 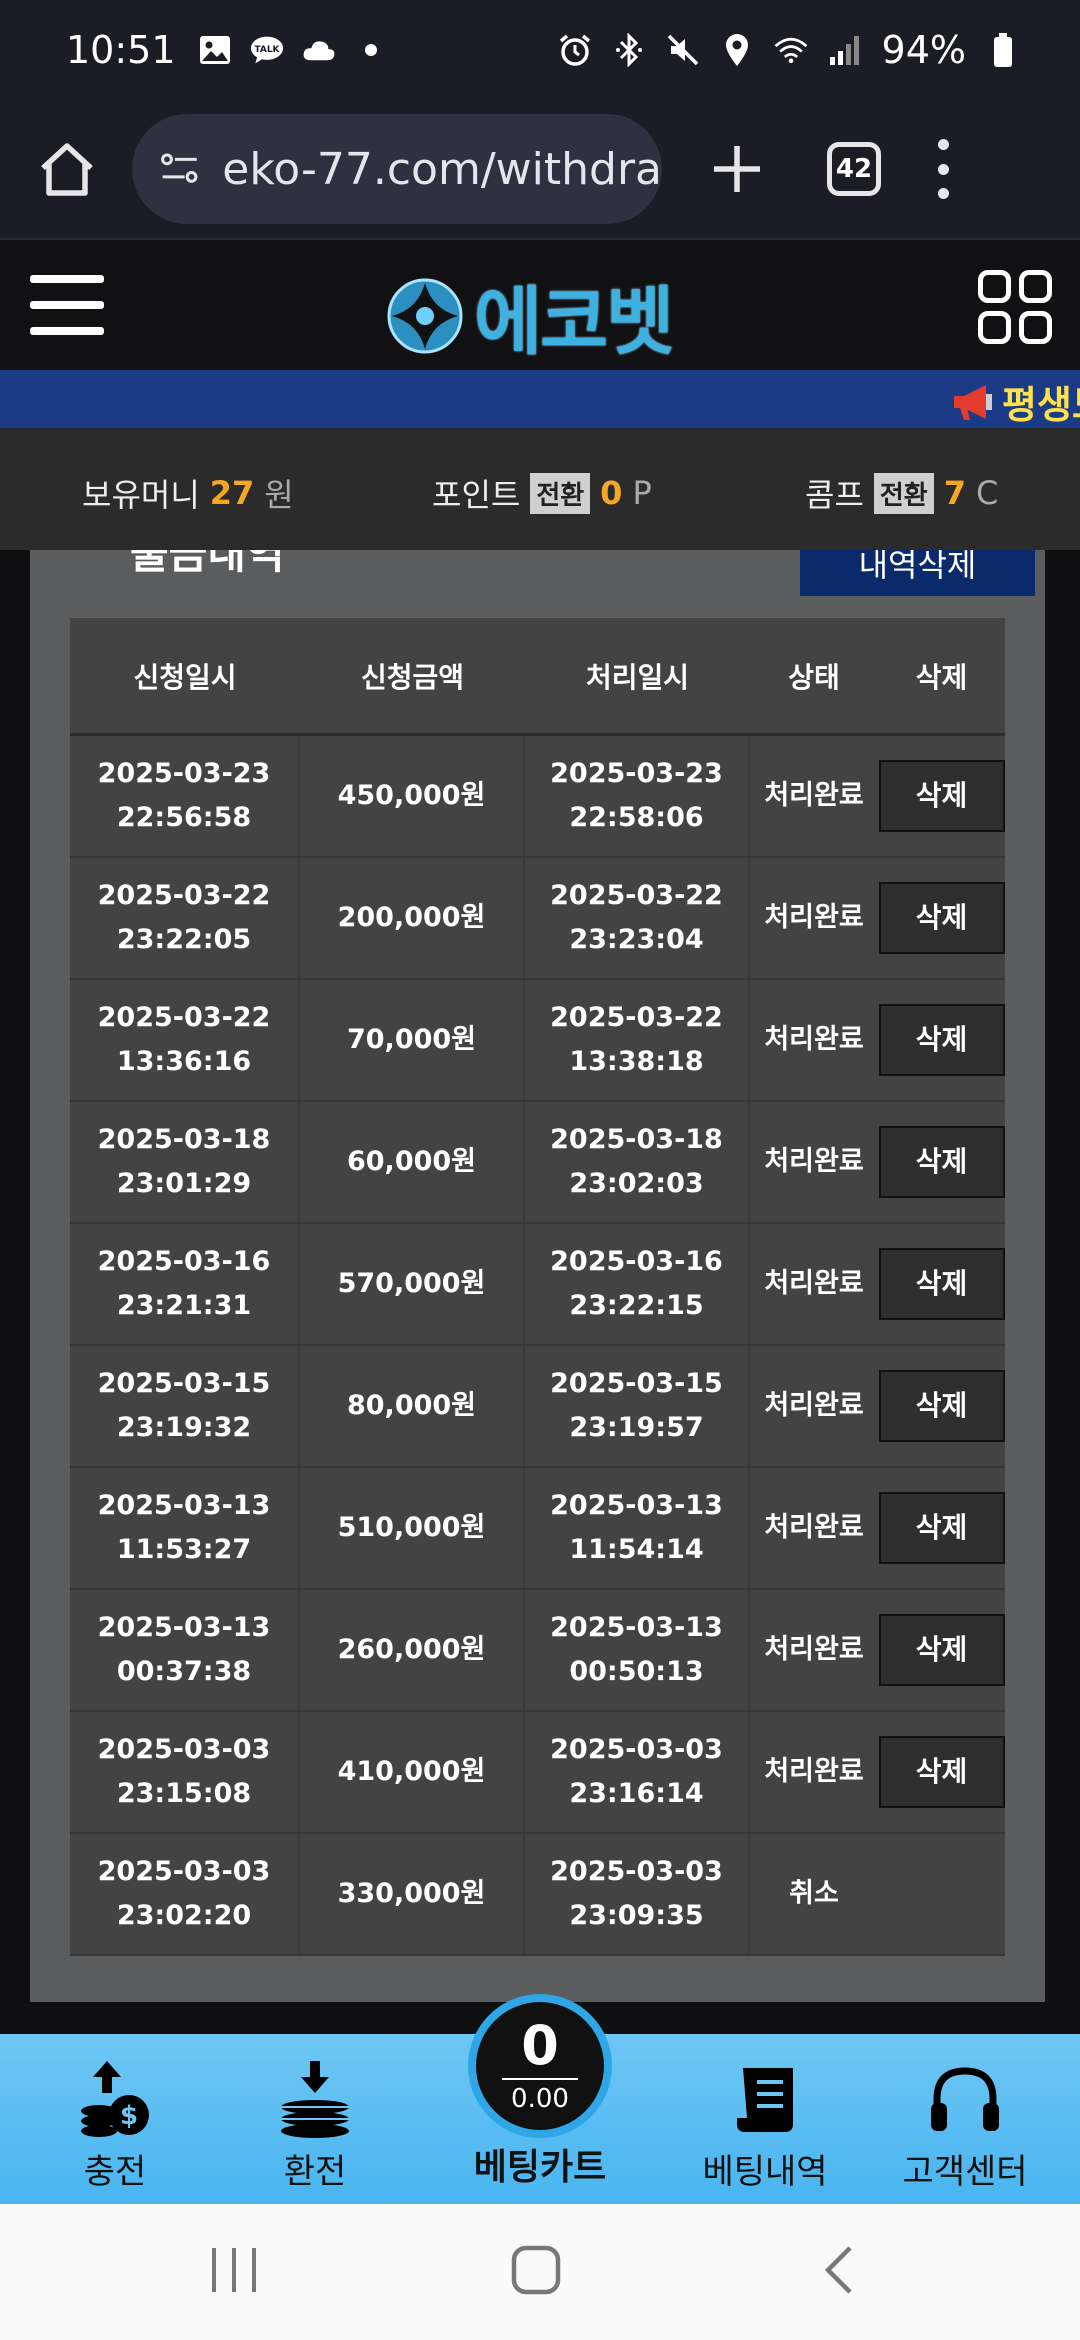 What do you see at coordinates (637, 1650) in the screenshot?
I see `process-datetime: 2025-03-13 00:50:13` at bounding box center [637, 1650].